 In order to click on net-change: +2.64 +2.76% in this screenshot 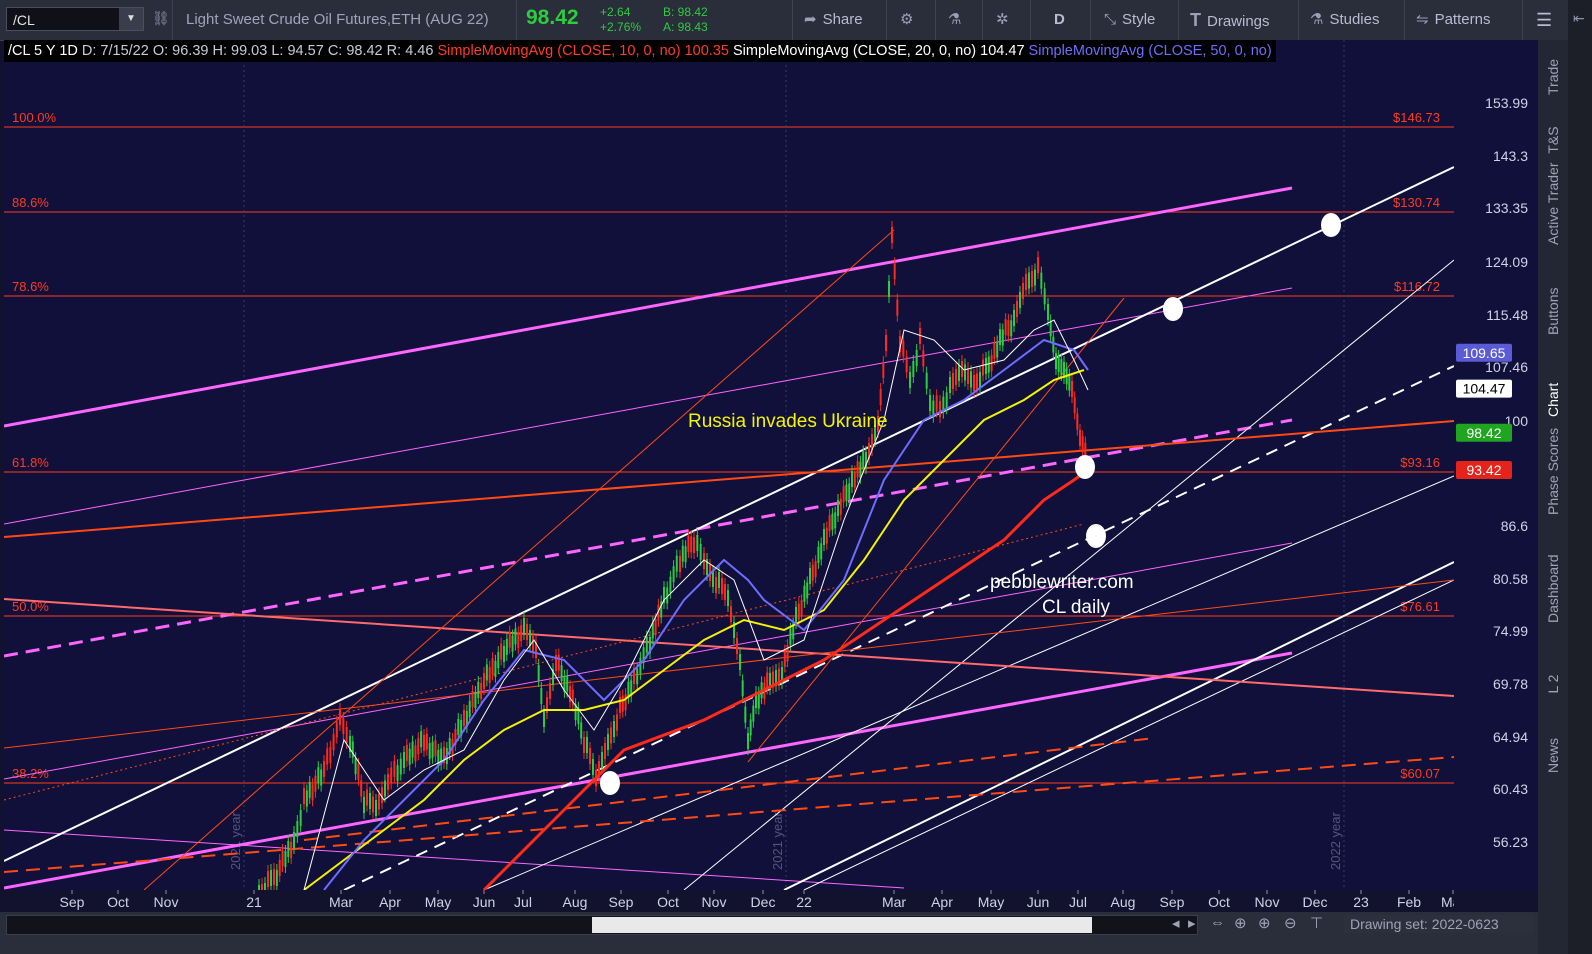, I will do `click(621, 19)`.